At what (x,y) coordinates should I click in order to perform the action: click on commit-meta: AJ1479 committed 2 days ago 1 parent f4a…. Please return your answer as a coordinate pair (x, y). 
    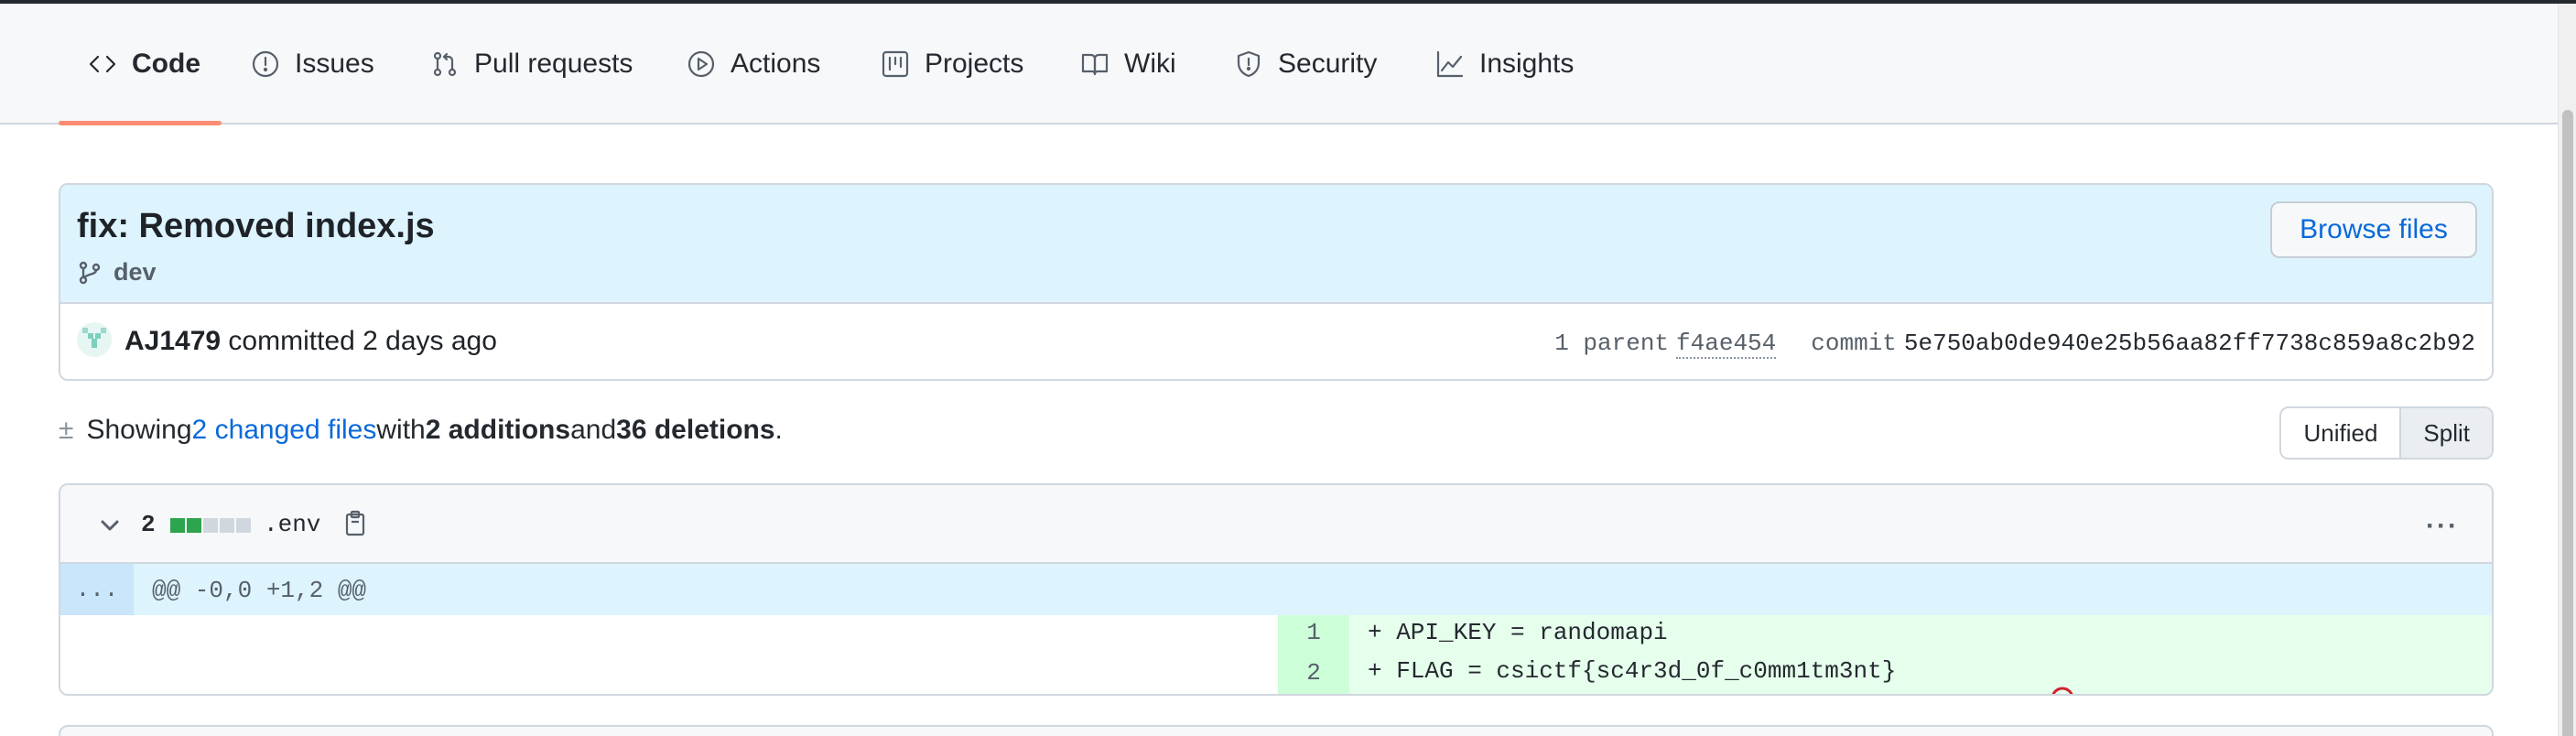
    Looking at the image, I should click on (1276, 342).